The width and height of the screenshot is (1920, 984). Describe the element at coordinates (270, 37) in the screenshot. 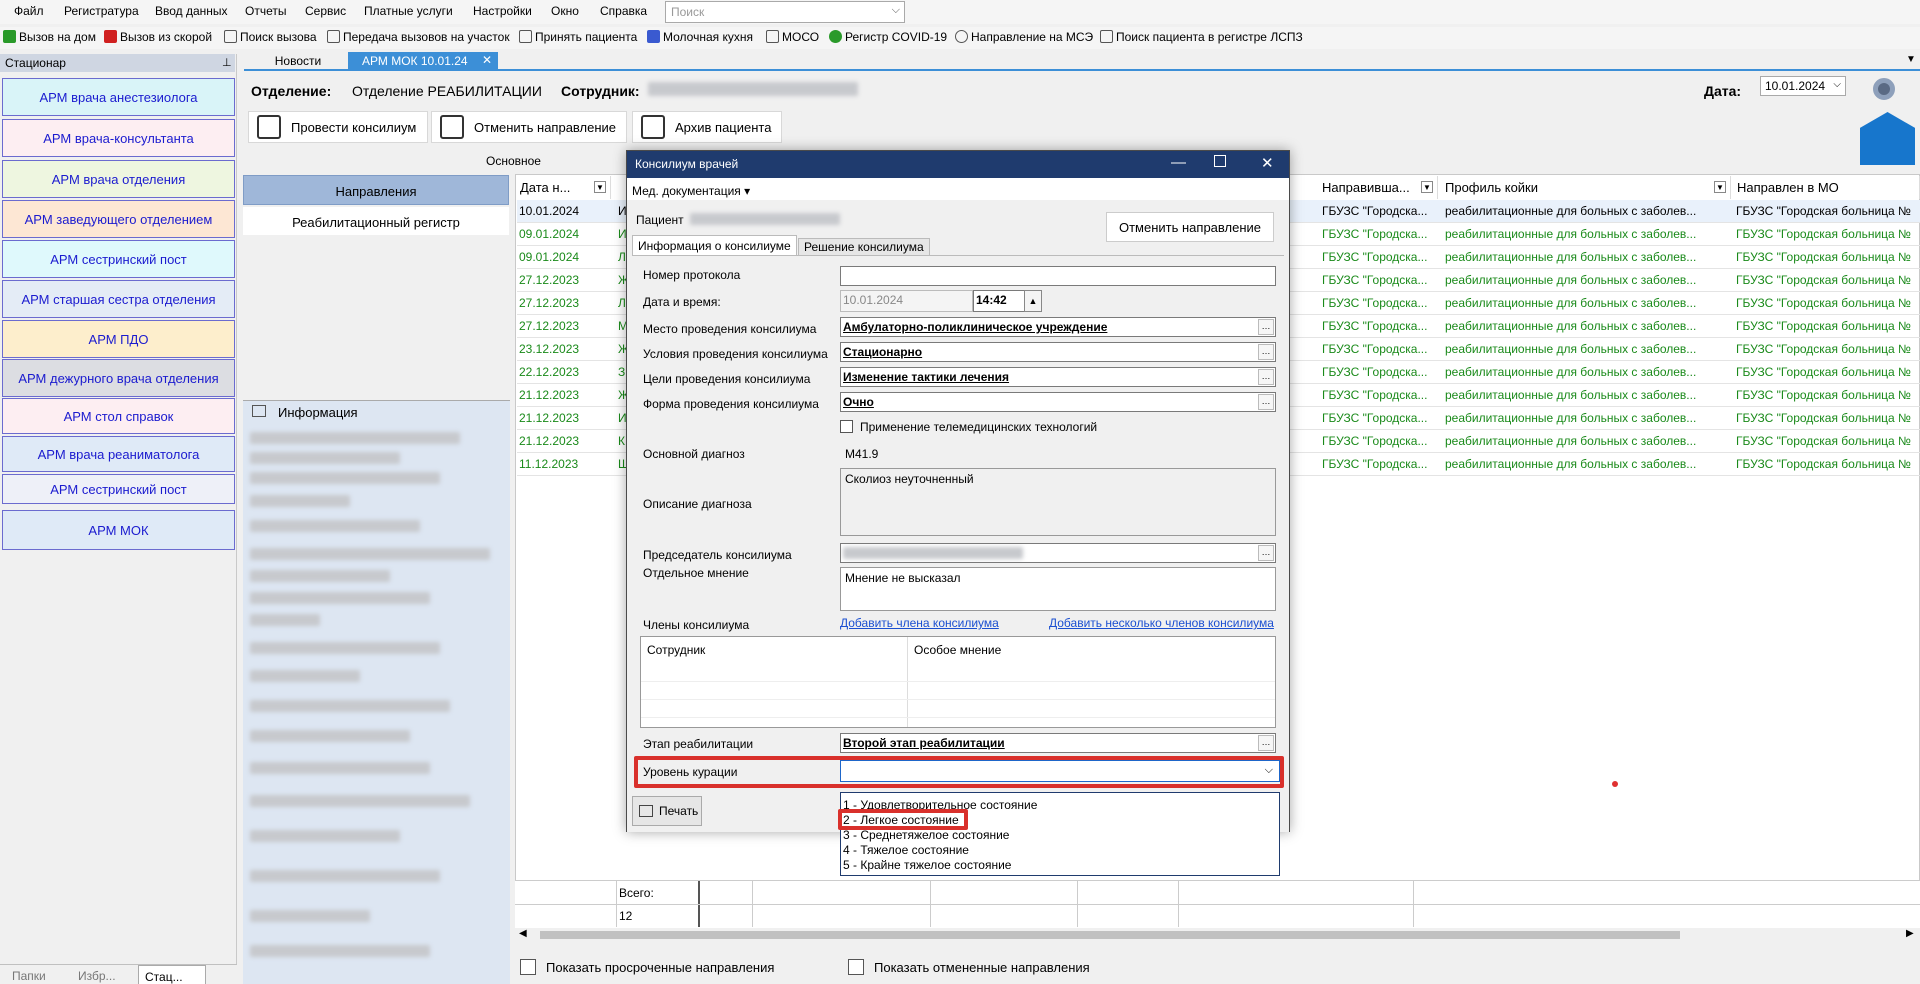

I see `toolbar-search-call: Поиск вызова` at that location.